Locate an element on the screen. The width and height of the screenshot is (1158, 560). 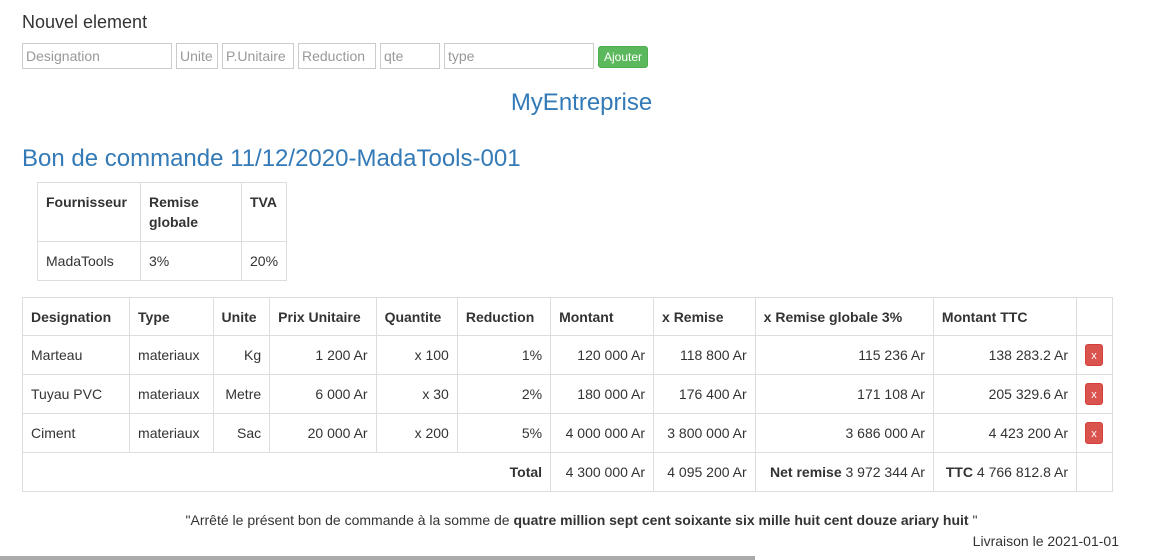
item-quantity: x 30 is located at coordinates (416, 394).